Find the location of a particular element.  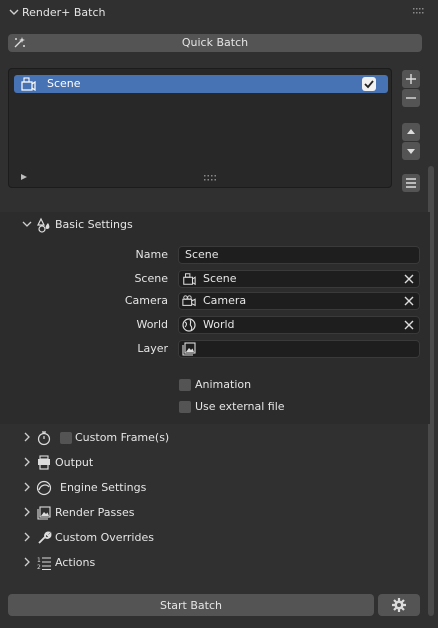

quick-batch-label: Quick Batch is located at coordinates (215, 42).